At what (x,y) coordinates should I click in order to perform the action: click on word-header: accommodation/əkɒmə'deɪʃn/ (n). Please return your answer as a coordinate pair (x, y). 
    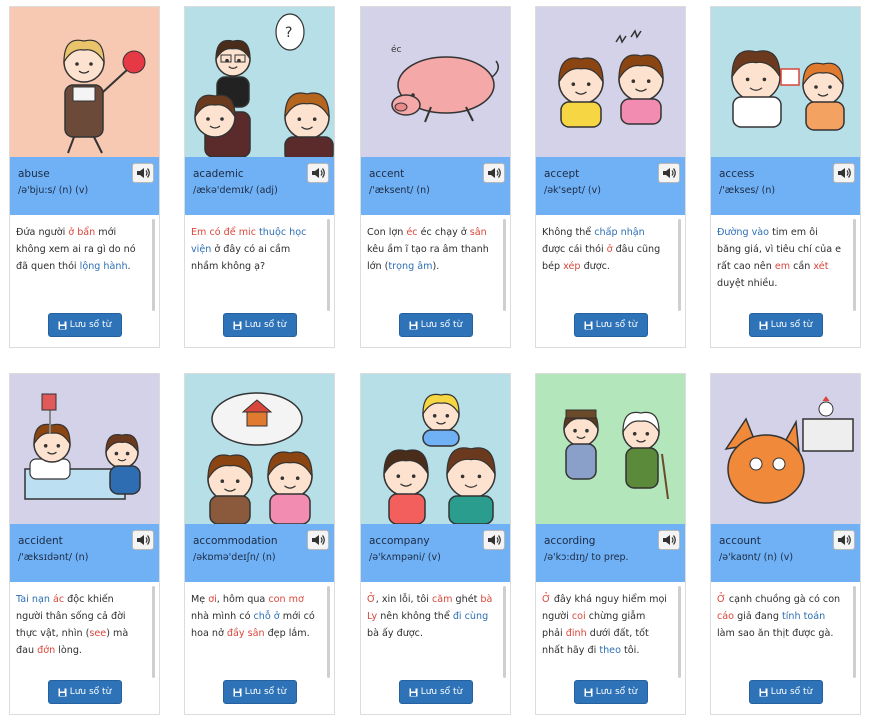
    Looking at the image, I should click on (259, 553).